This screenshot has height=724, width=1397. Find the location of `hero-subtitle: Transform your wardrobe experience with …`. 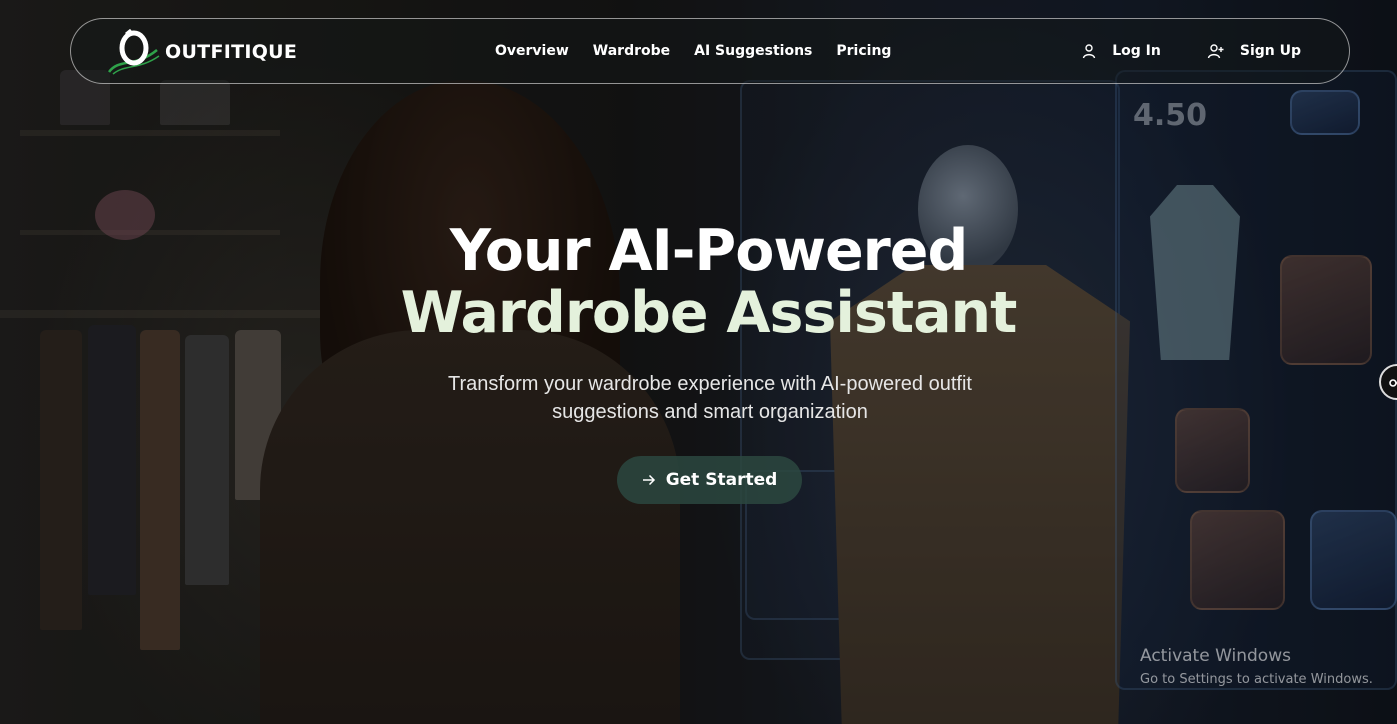

hero-subtitle: Transform your wardrobe experience with … is located at coordinates (710, 398).